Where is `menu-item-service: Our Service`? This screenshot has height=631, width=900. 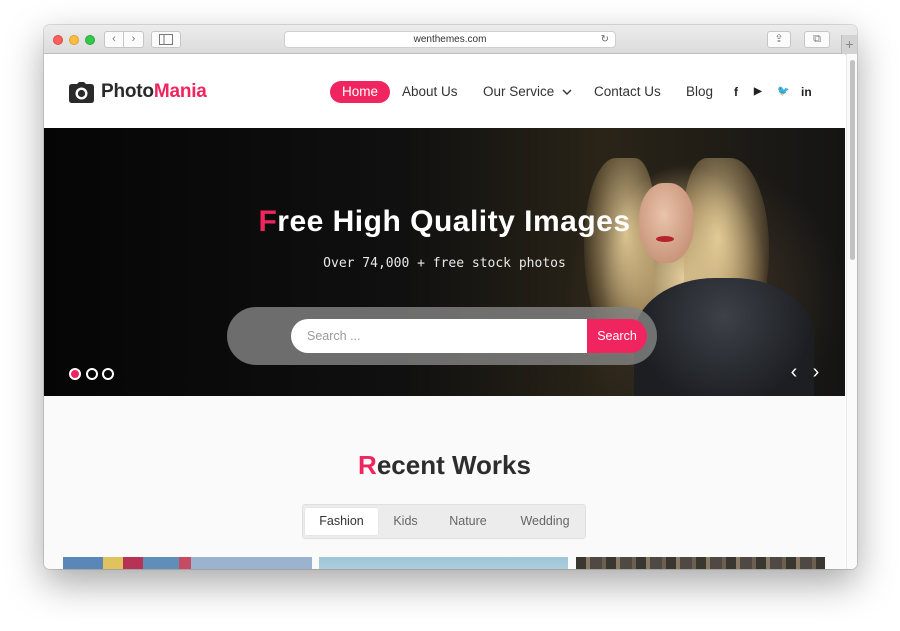 menu-item-service: Our Service is located at coordinates (527, 92).